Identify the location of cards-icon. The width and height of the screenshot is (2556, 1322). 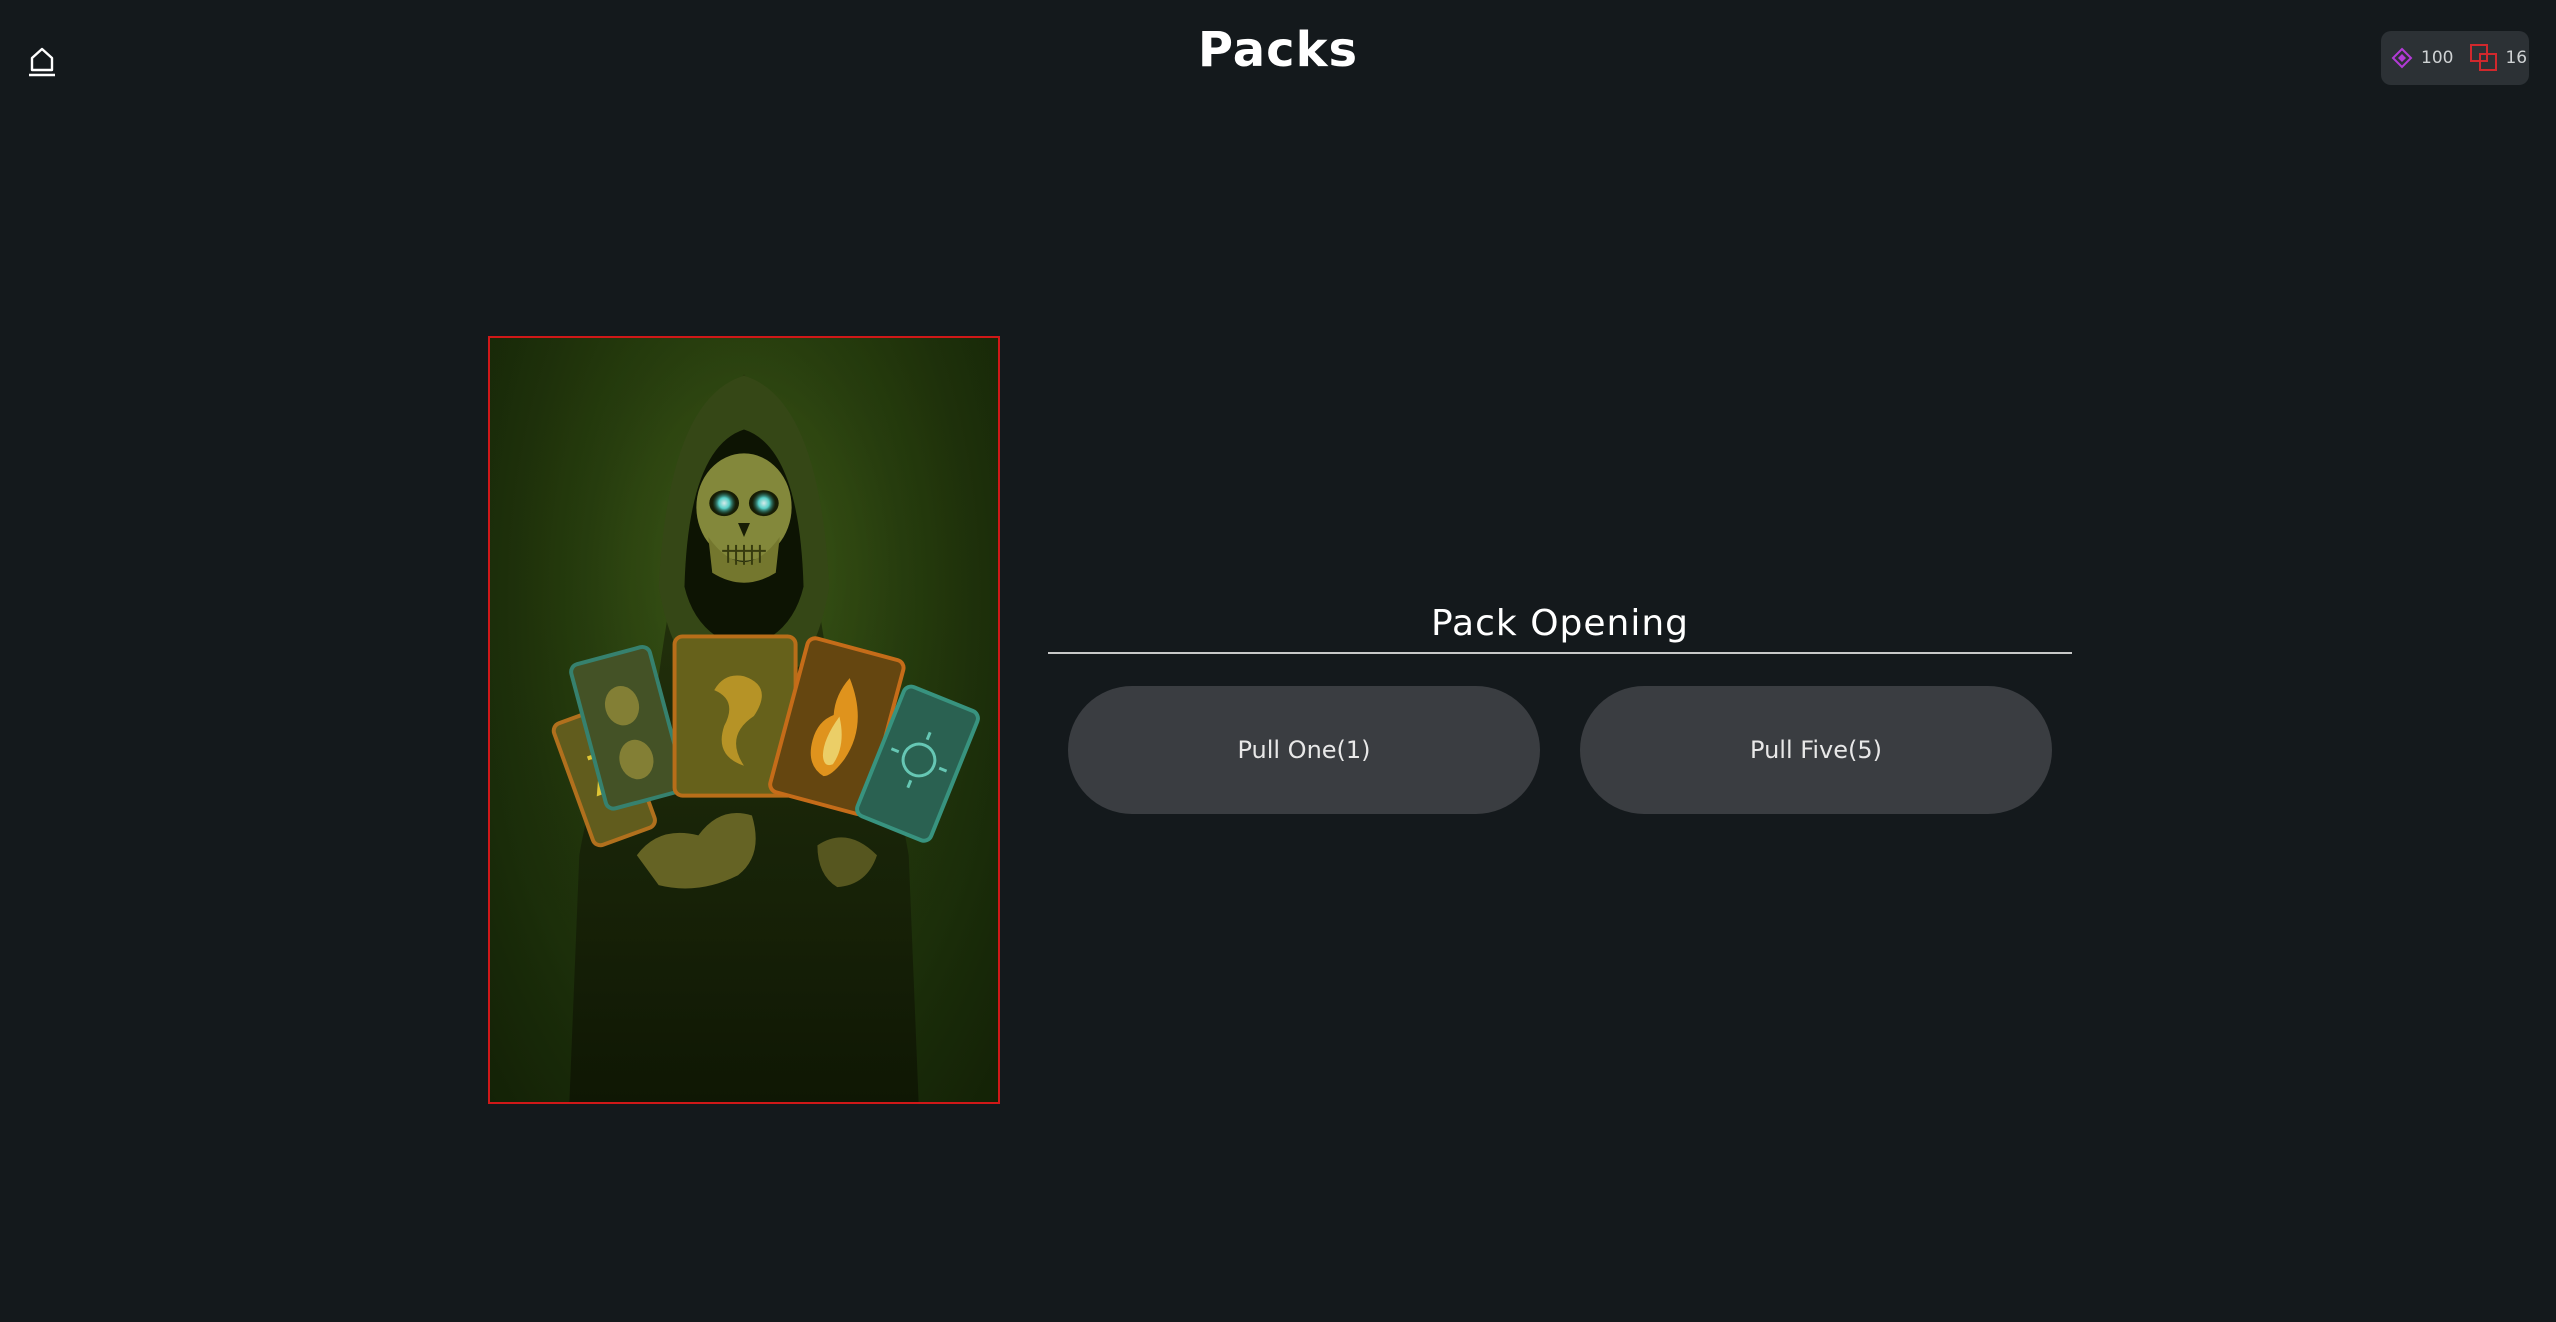
(2484, 57).